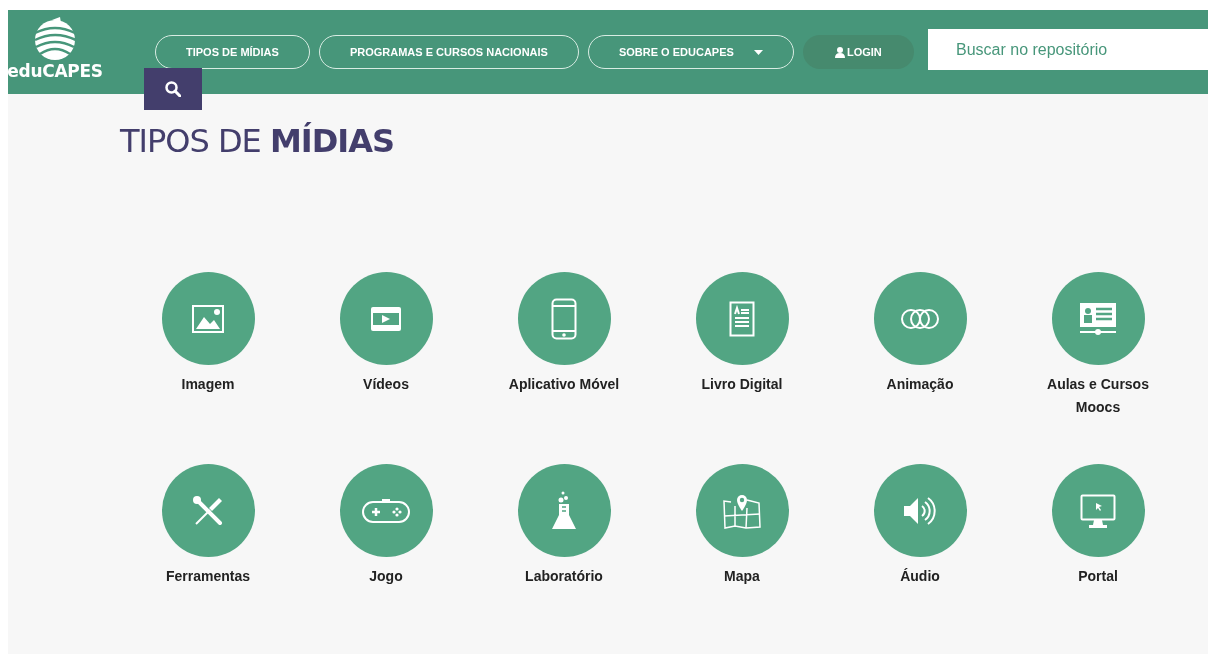  What do you see at coordinates (1098, 576) in the screenshot?
I see `media-type-label: Portal` at bounding box center [1098, 576].